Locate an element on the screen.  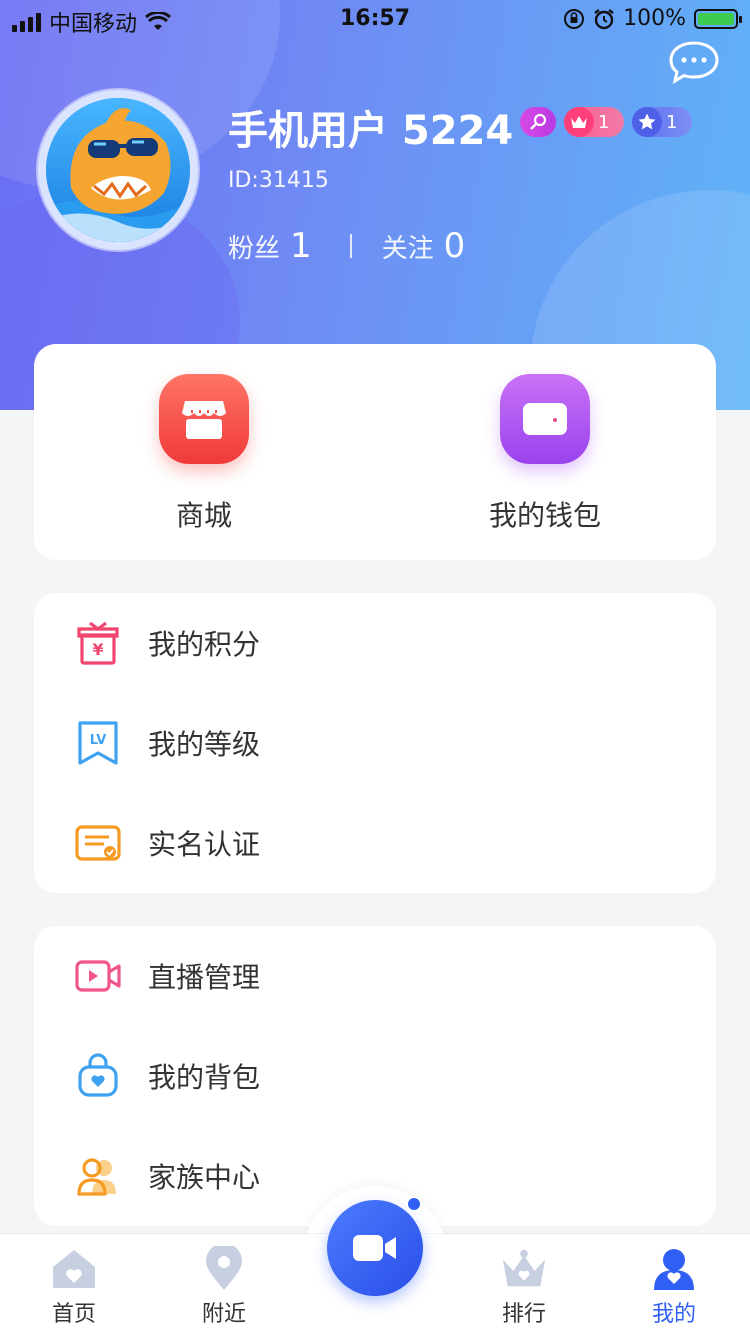
shop-button: 商城 is located at coordinates (204, 454).